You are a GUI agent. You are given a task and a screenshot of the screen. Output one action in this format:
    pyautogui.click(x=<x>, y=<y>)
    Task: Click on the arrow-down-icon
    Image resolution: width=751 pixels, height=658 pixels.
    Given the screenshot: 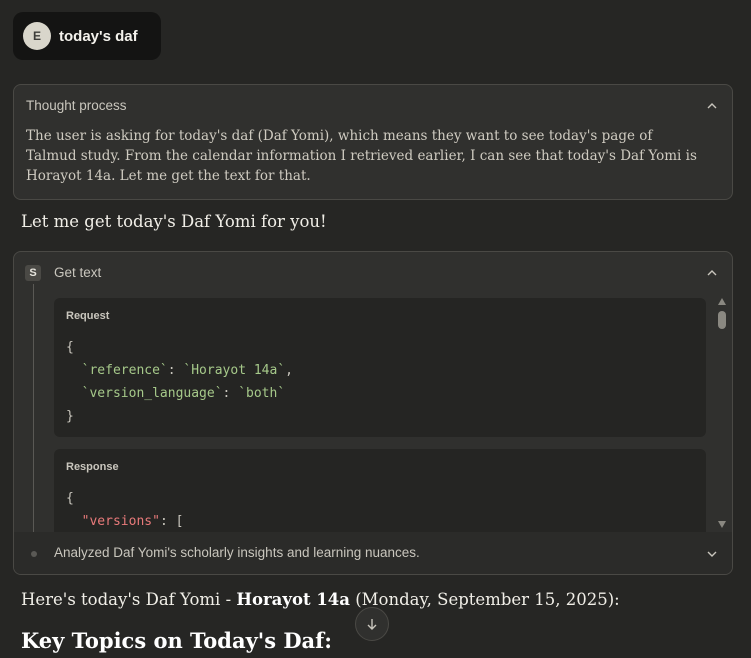 What is the action you would take?
    pyautogui.click(x=372, y=624)
    